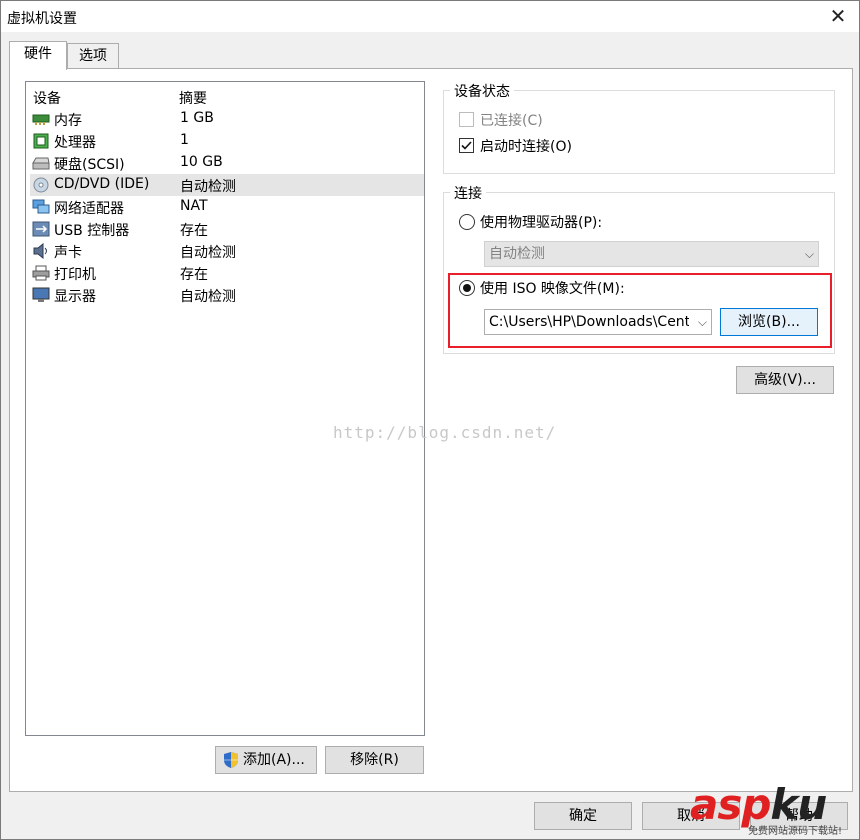 The height and width of the screenshot is (840, 860). I want to click on device-name: 显示器, so click(75, 297).